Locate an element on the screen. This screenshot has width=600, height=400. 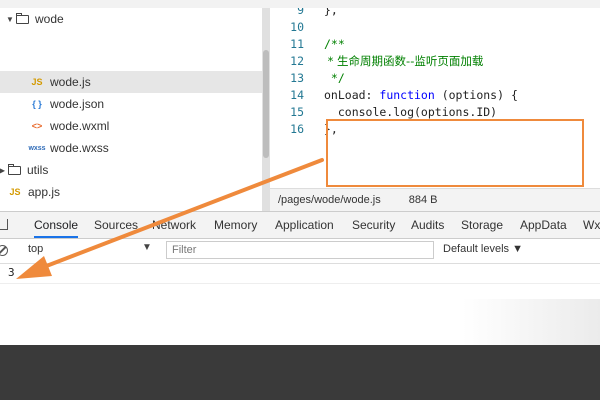
code-line: 9}, is located at coordinates (317, 12).